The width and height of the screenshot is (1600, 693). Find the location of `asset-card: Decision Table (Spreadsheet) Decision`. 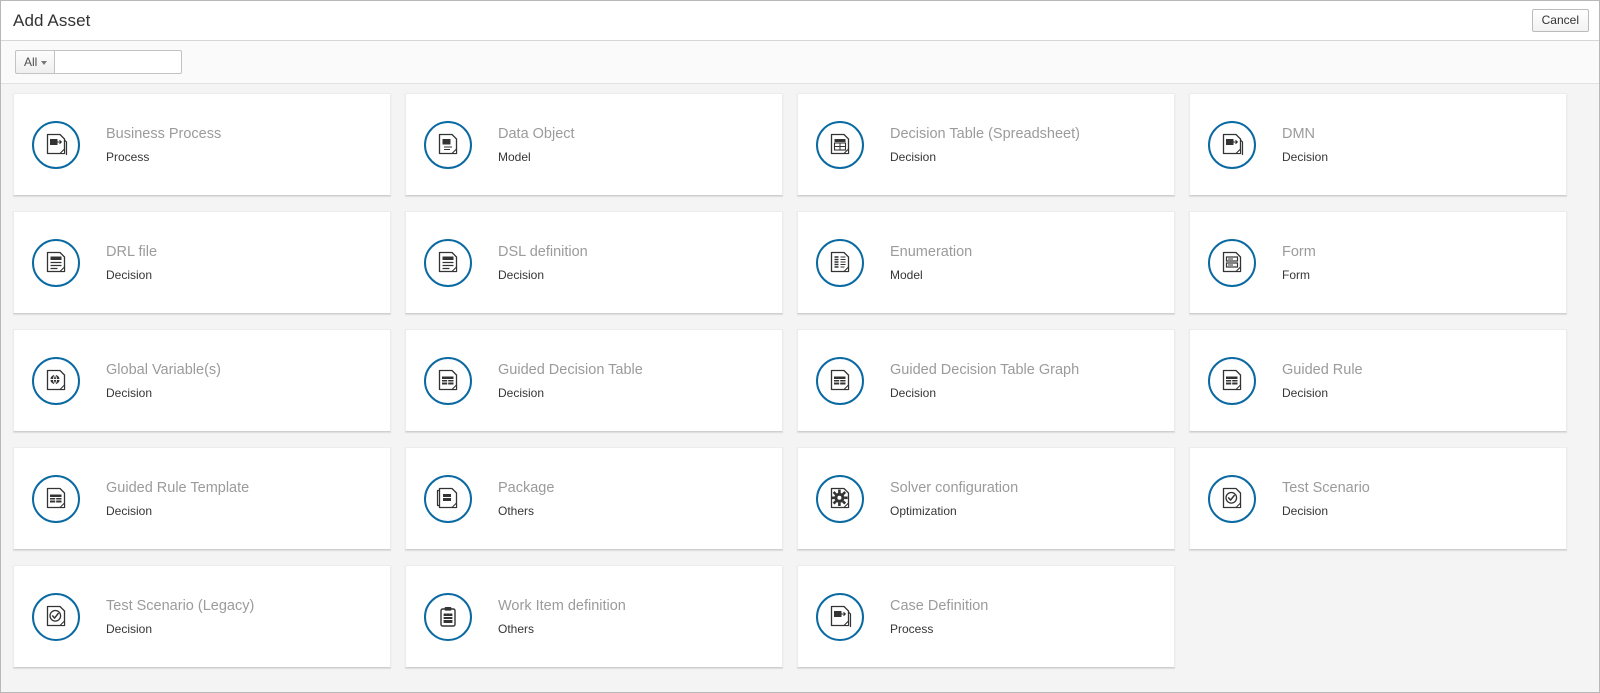

asset-card: Decision Table (Spreadsheet) Decision is located at coordinates (986, 144).